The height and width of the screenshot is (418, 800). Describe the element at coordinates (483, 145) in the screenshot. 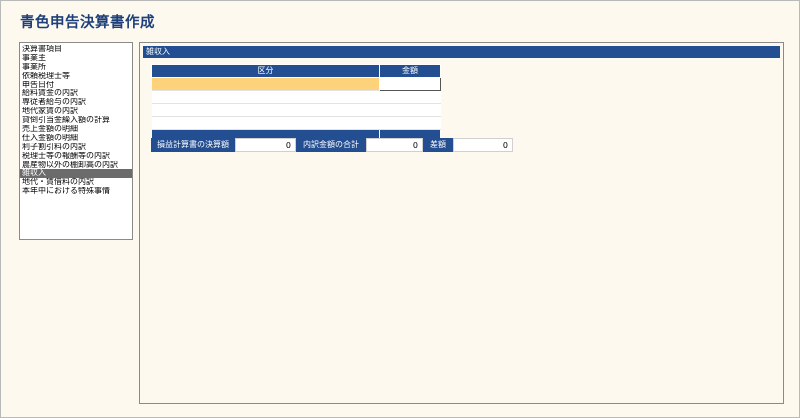

I see `difference-value: 0` at that location.